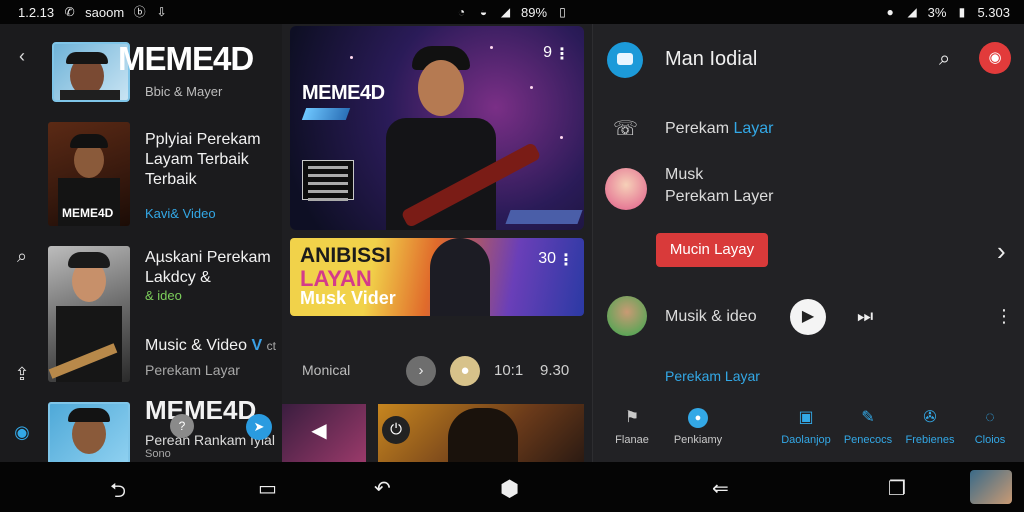 Image resolution: width=1024 pixels, height=512 pixels. I want to click on hero-logo: MEME4D, so click(343, 93).